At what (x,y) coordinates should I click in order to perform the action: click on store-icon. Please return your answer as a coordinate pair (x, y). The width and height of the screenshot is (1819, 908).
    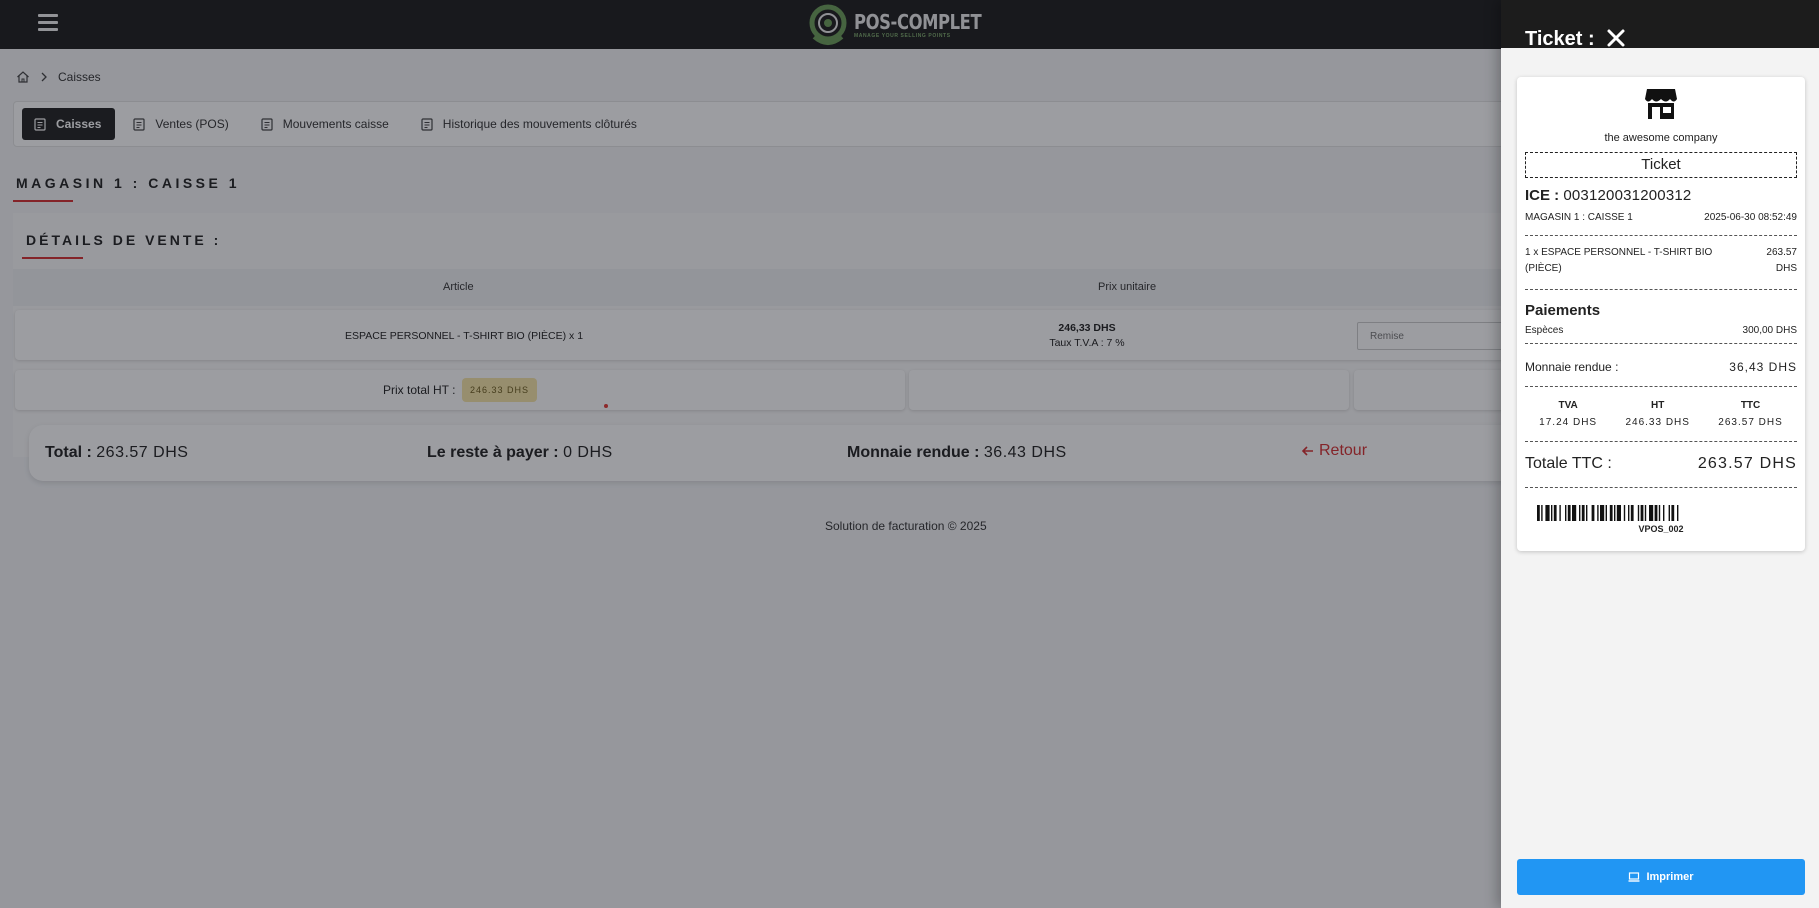
    Looking at the image, I should click on (1661, 104).